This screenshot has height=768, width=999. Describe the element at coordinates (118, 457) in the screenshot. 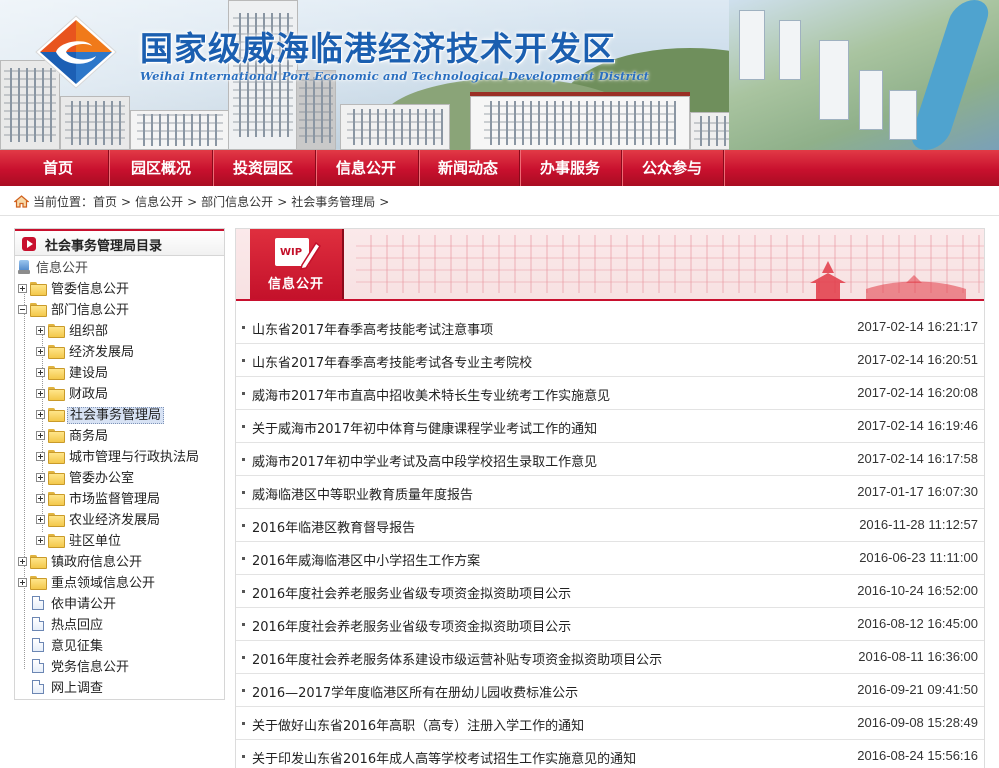

I see `tree-node-urban-management: 城市管理与行政执法局` at that location.